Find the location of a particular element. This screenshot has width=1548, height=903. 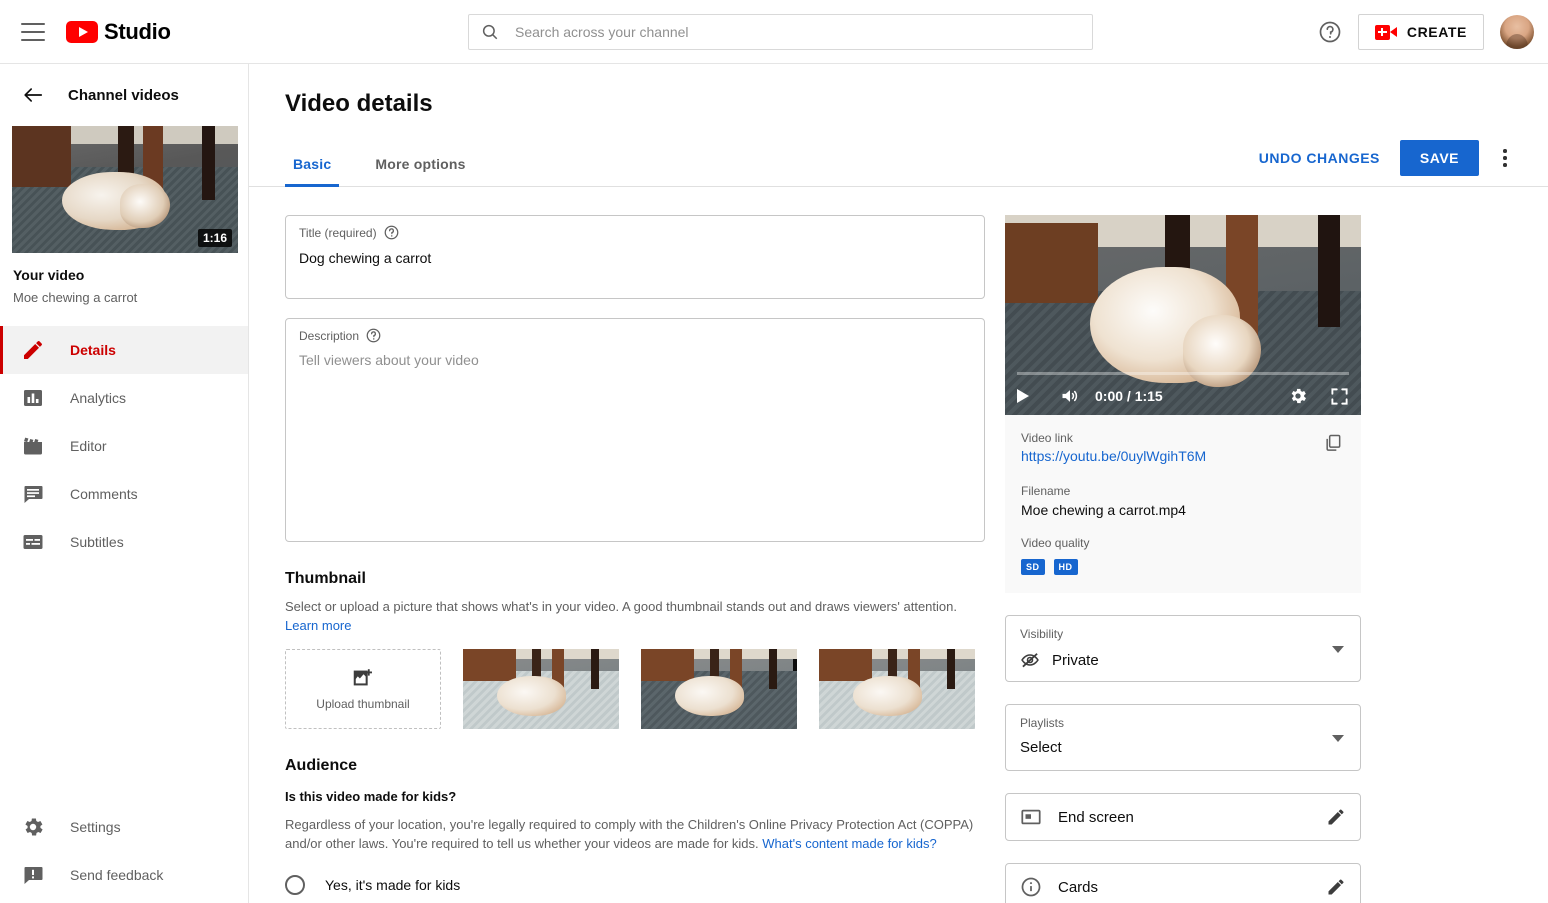

more-vertical-icon is located at coordinates (1505, 158).